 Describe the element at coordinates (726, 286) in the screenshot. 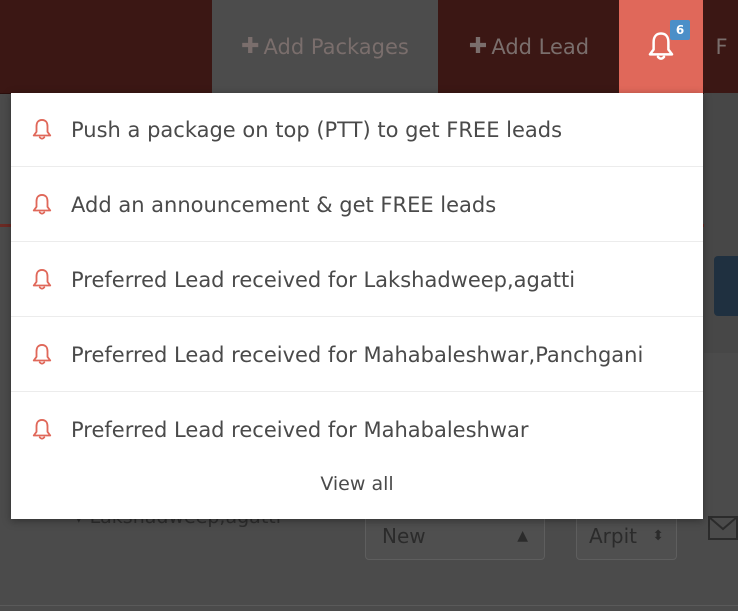

I see `background-action-button` at that location.